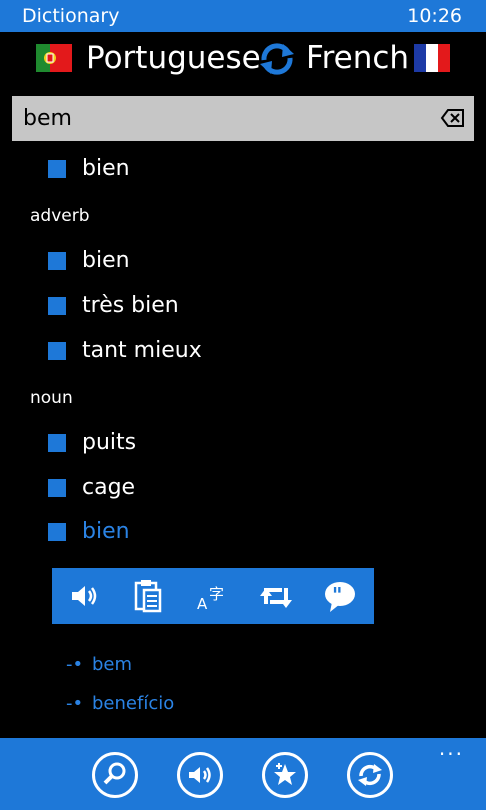  Describe the element at coordinates (276, 596) in the screenshot. I see `retweet-icon` at that location.